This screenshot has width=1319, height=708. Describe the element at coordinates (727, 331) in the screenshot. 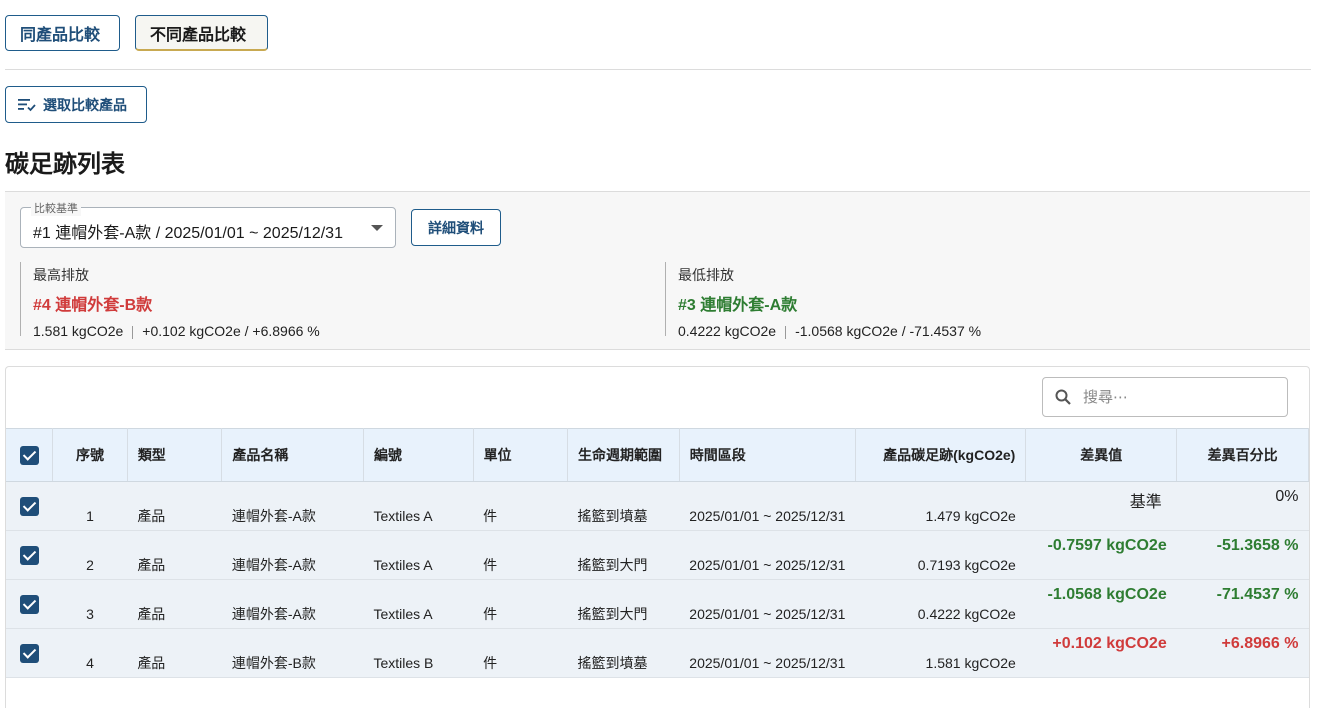

I see `lowest-emission-value: 0.4222 kgCO2e` at that location.